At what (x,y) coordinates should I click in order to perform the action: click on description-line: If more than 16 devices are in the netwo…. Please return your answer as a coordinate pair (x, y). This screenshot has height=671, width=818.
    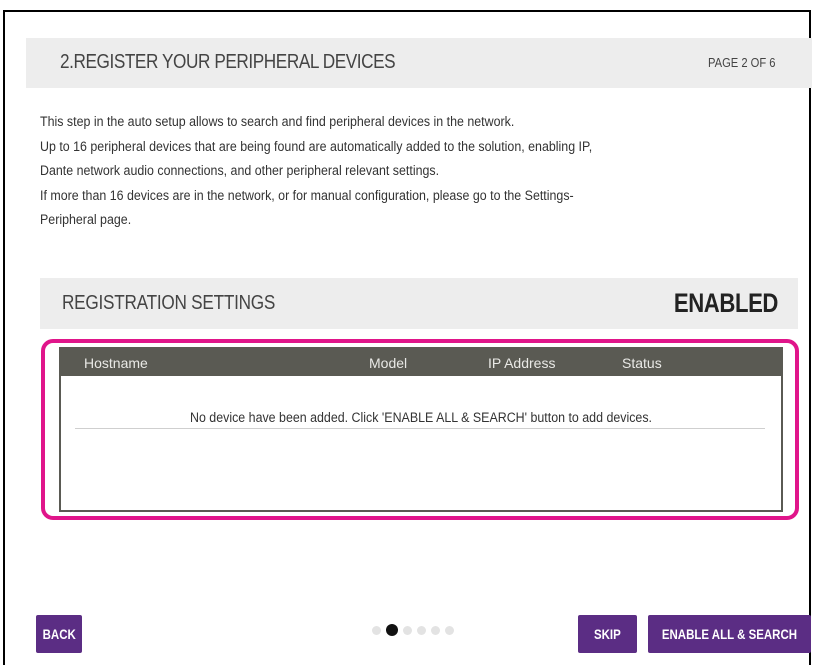
    Looking at the image, I should click on (307, 195).